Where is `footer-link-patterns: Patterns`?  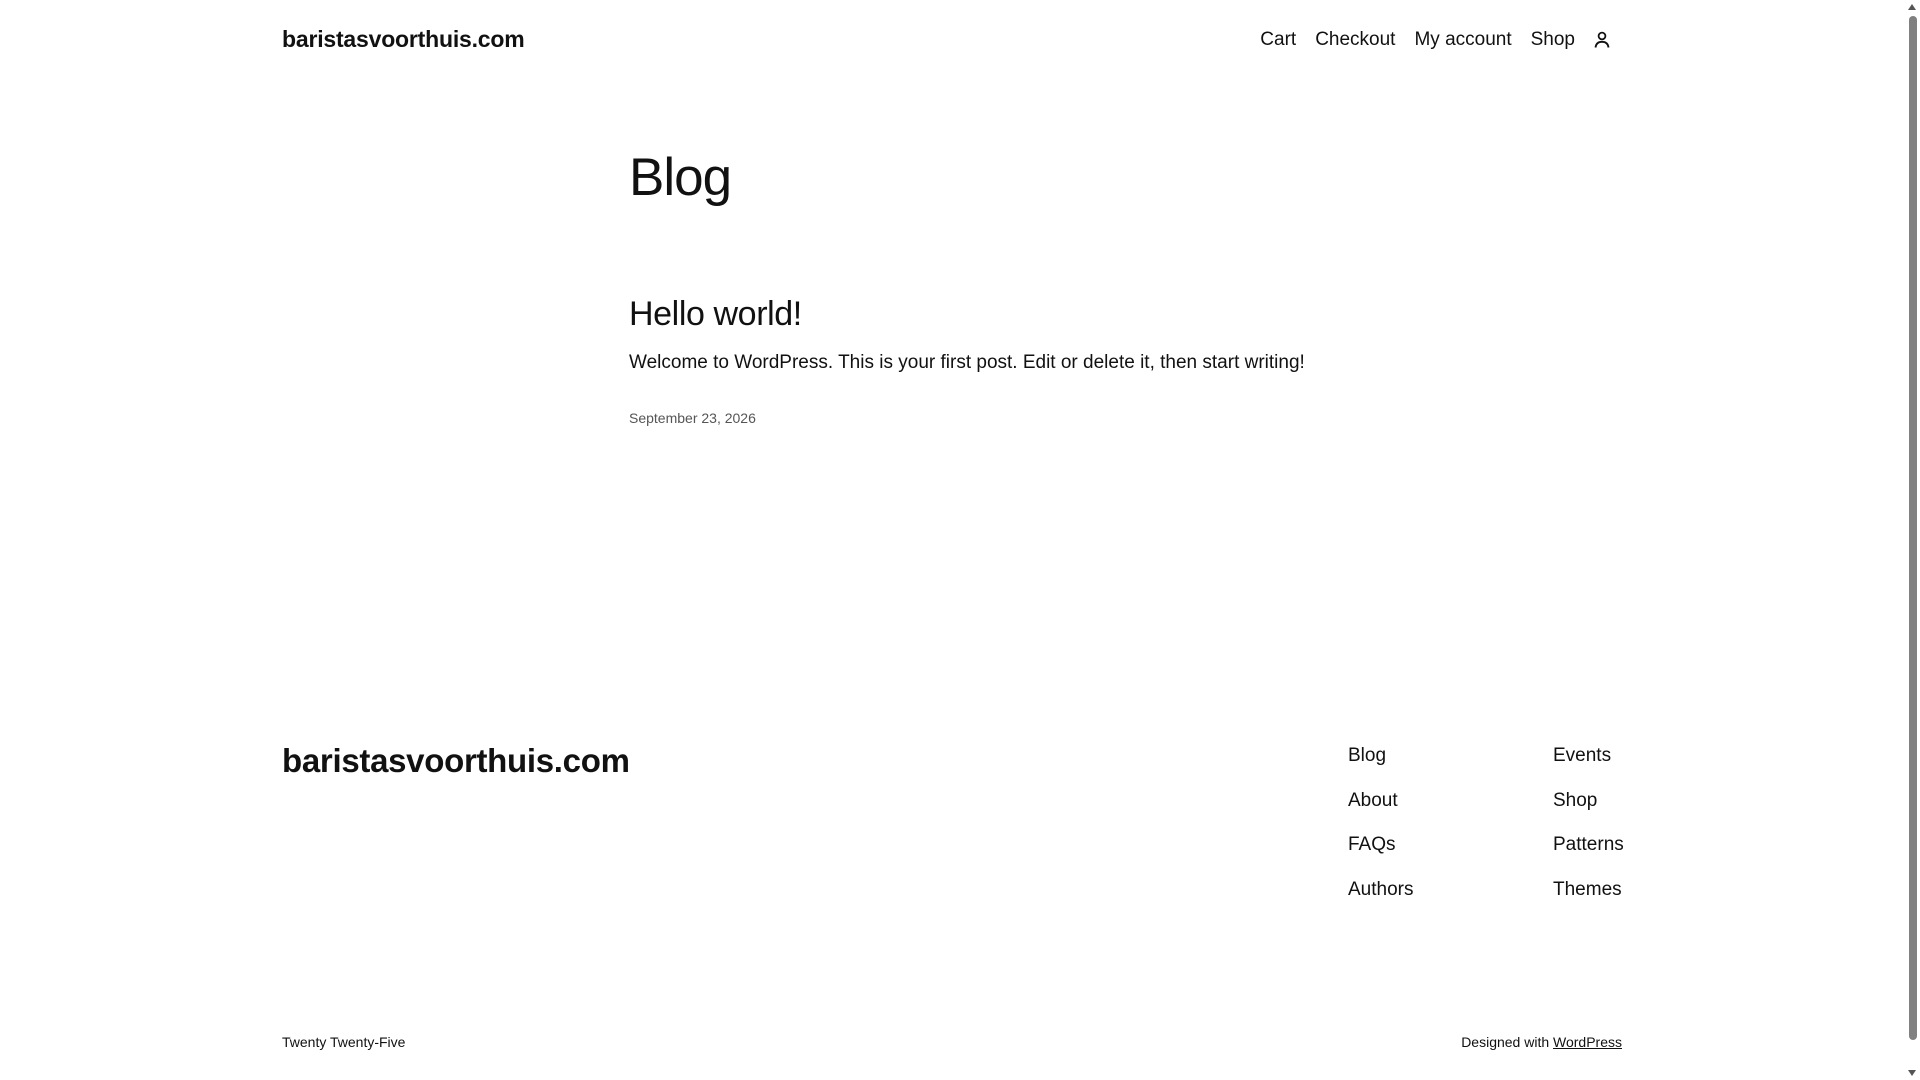 footer-link-patterns: Patterns is located at coordinates (1588, 855).